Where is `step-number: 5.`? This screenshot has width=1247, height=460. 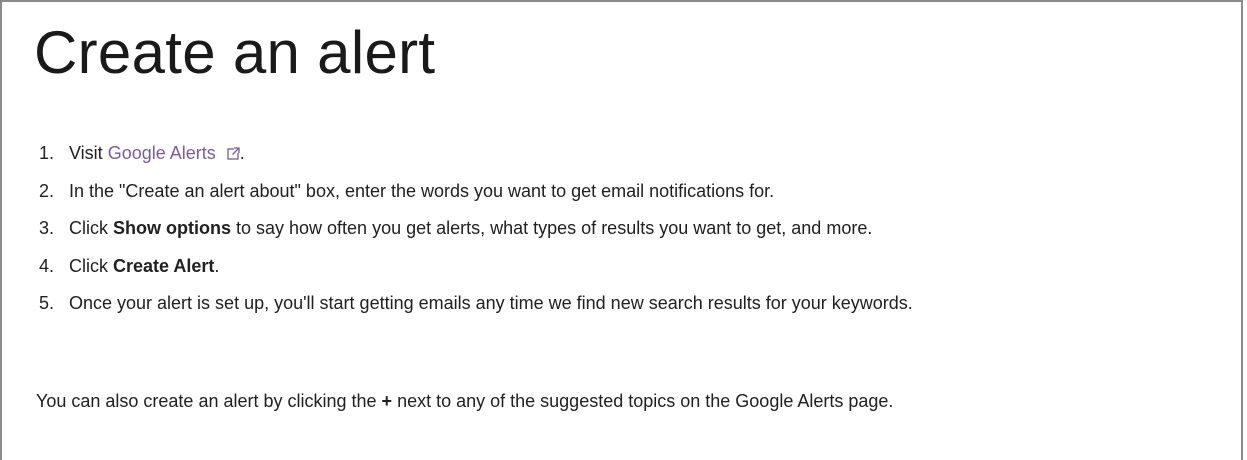
step-number: 5. is located at coordinates (47, 303).